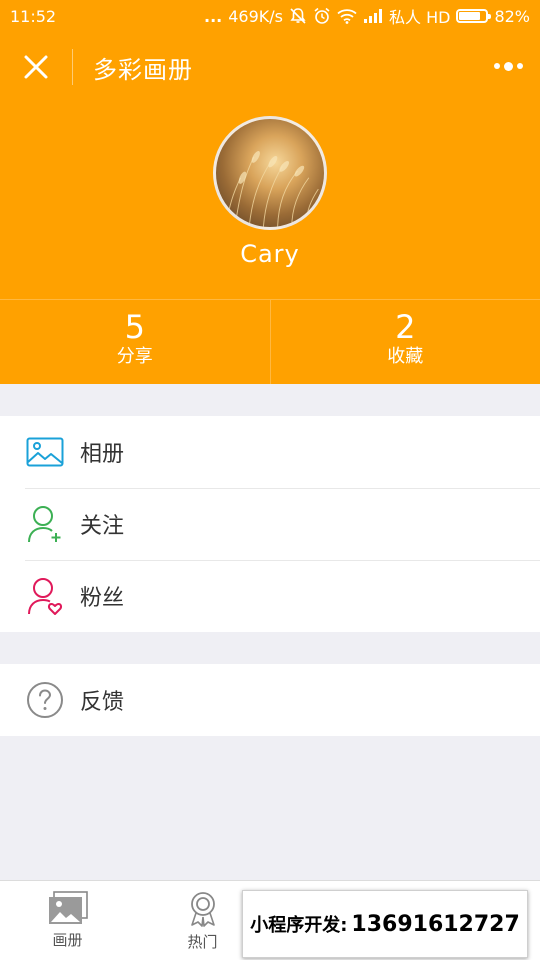 The width and height of the screenshot is (540, 960). Describe the element at coordinates (202, 942) in the screenshot. I see `tab-label: 热门` at that location.